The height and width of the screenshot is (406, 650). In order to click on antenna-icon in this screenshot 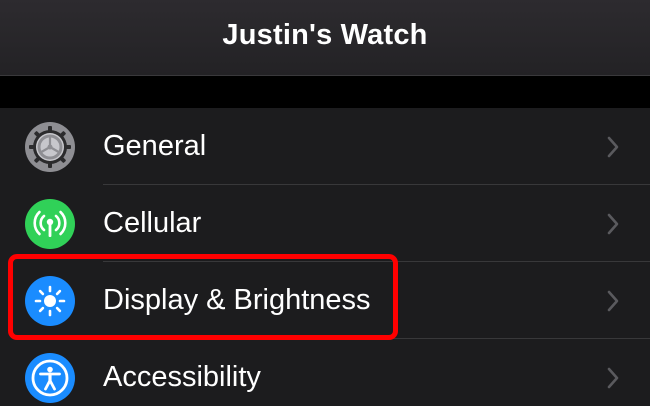, I will do `click(50, 223)`.